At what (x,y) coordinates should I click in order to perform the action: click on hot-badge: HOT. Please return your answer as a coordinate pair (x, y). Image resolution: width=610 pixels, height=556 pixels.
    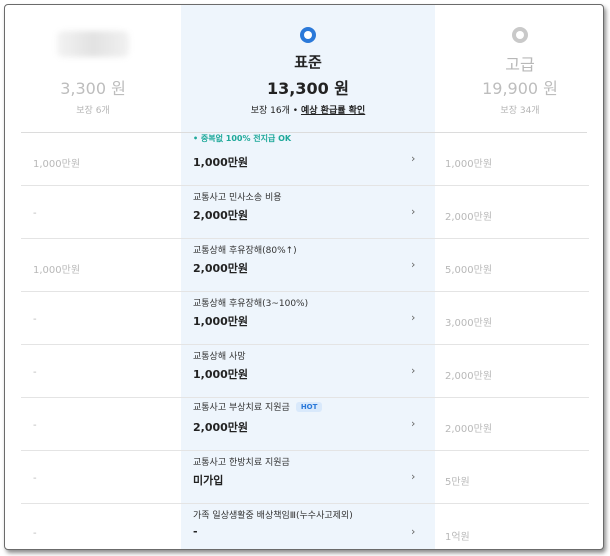
    Looking at the image, I should click on (309, 407).